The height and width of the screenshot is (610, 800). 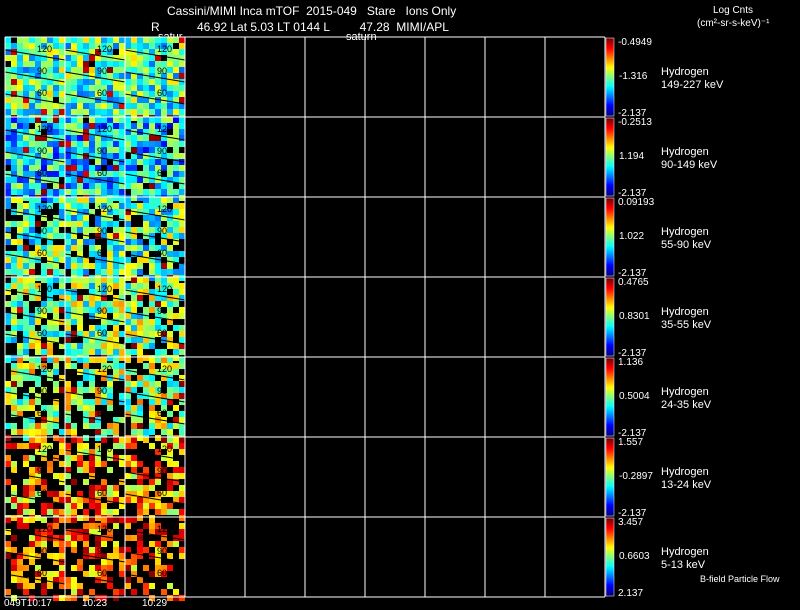 I want to click on contour-label: 60, so click(x=102, y=253).